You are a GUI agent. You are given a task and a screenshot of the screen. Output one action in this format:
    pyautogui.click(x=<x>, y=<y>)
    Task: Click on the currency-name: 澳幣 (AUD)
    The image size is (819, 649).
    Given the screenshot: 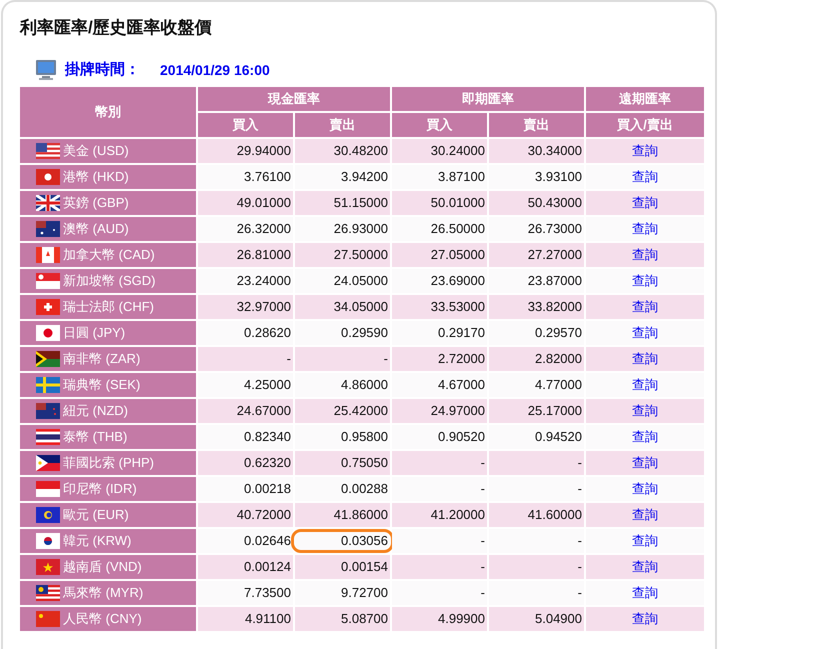 What is the action you would take?
    pyautogui.click(x=96, y=229)
    